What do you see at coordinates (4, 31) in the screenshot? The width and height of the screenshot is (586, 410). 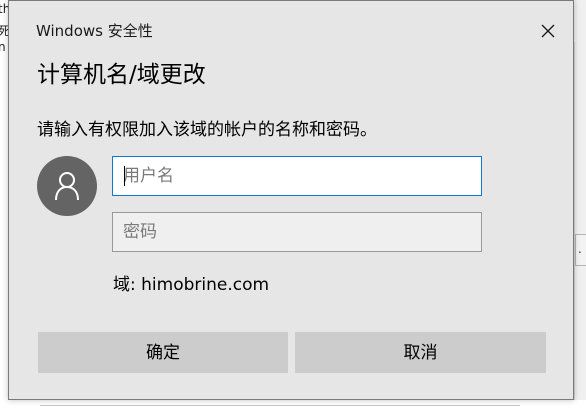 I see `background-text-fragment: 死` at bounding box center [4, 31].